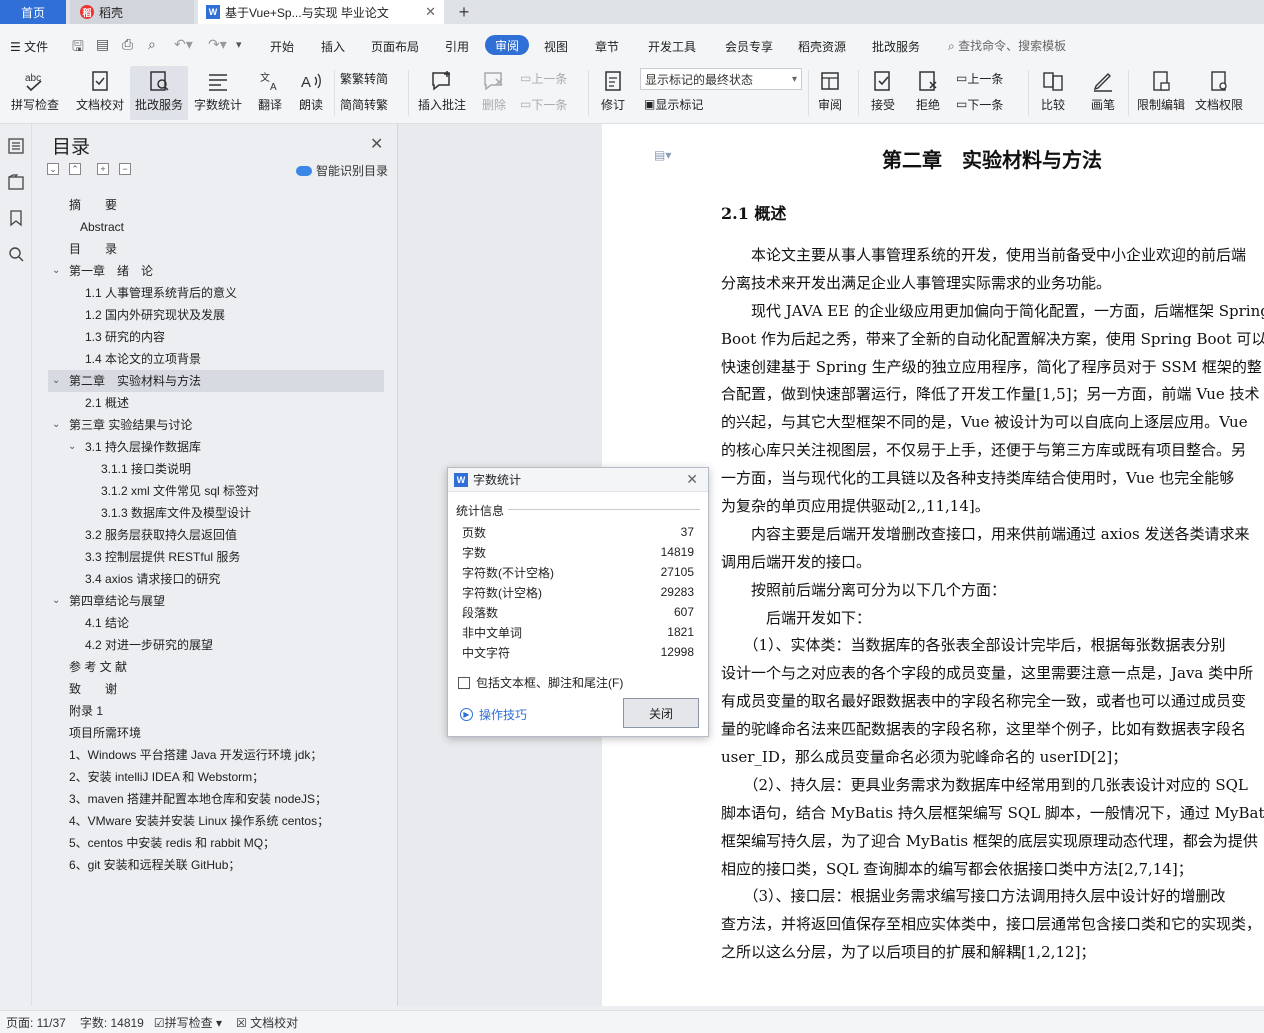 The image size is (1264, 1033). I want to click on include-textbox-checkbox: 包括文本框、脚注和尾注(F), so click(540, 682).